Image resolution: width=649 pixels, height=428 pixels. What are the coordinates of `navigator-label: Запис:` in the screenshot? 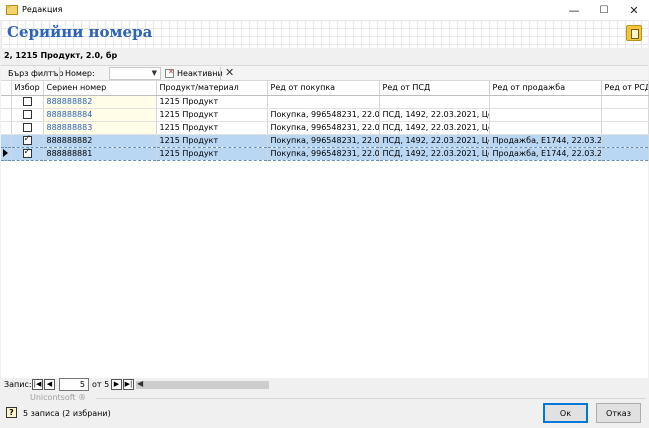 It's located at (18, 384).